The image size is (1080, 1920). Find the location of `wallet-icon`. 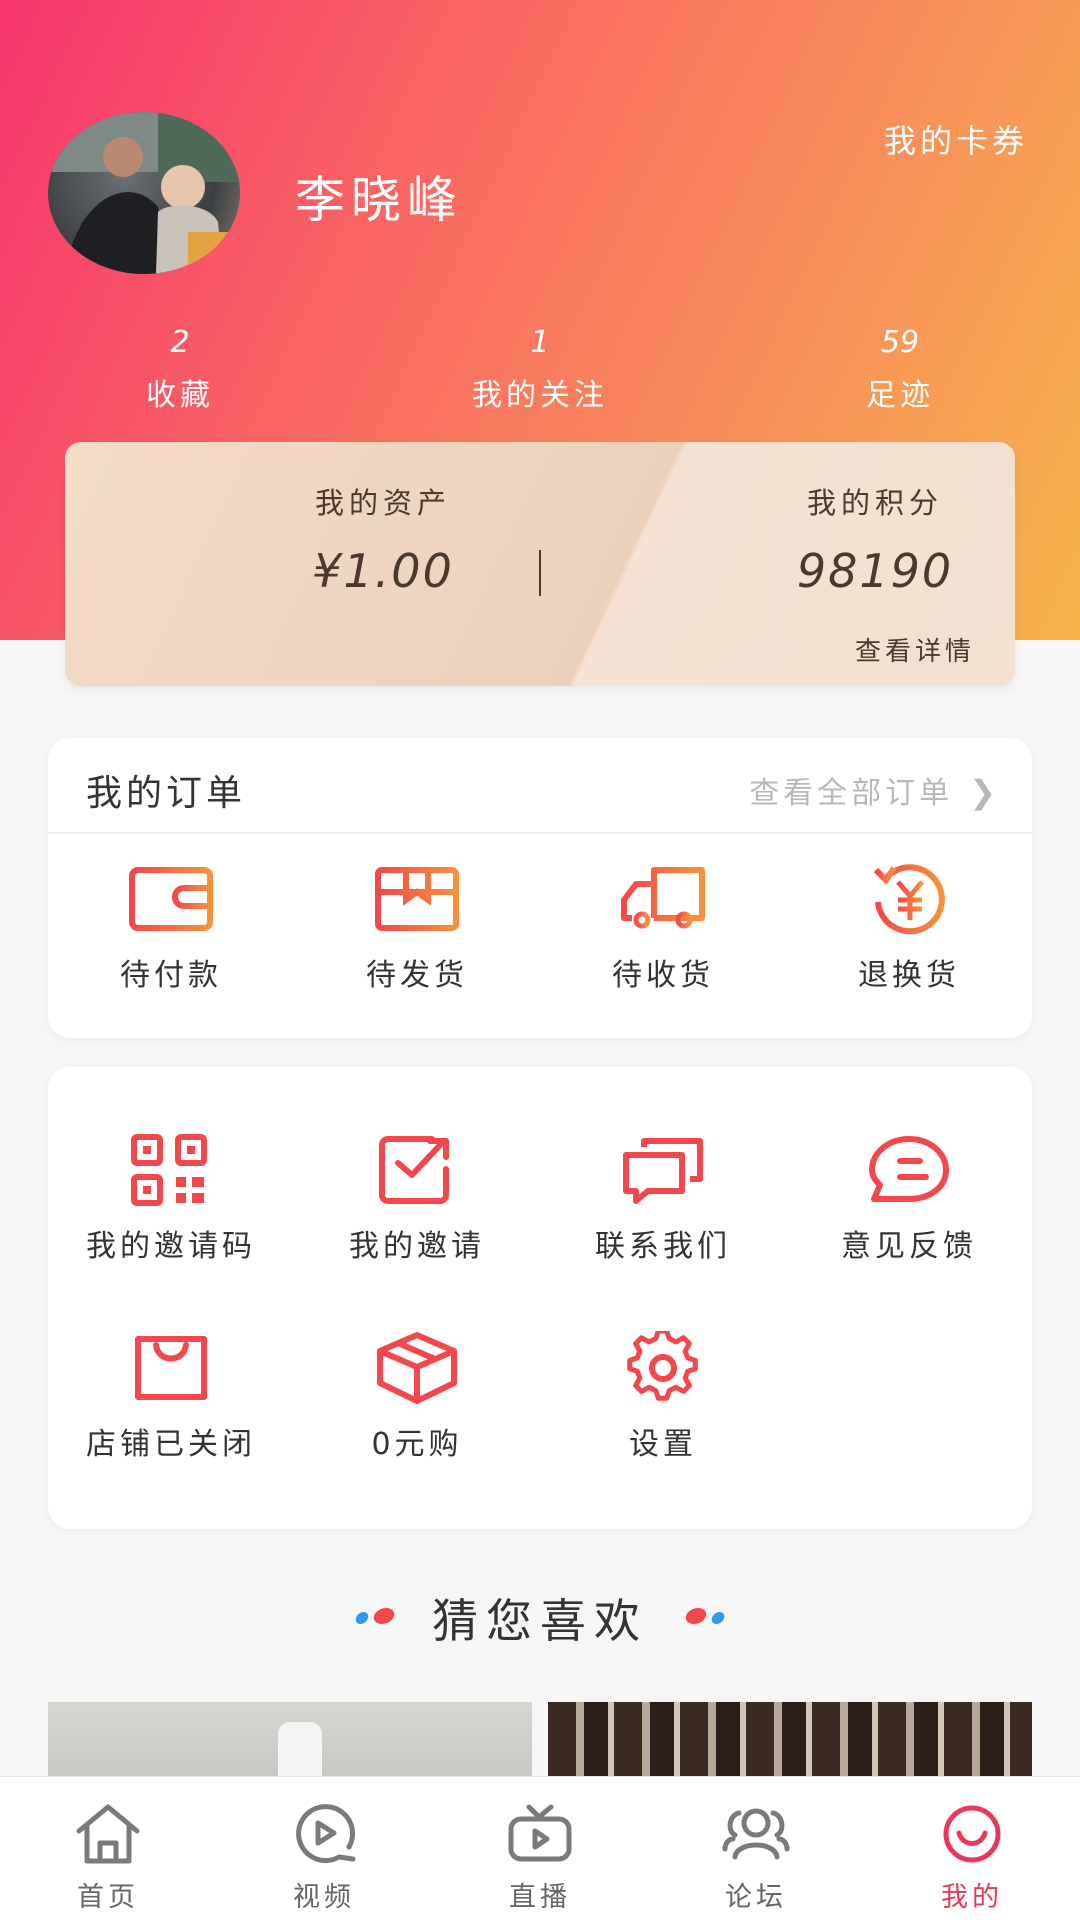

wallet-icon is located at coordinates (171, 899).